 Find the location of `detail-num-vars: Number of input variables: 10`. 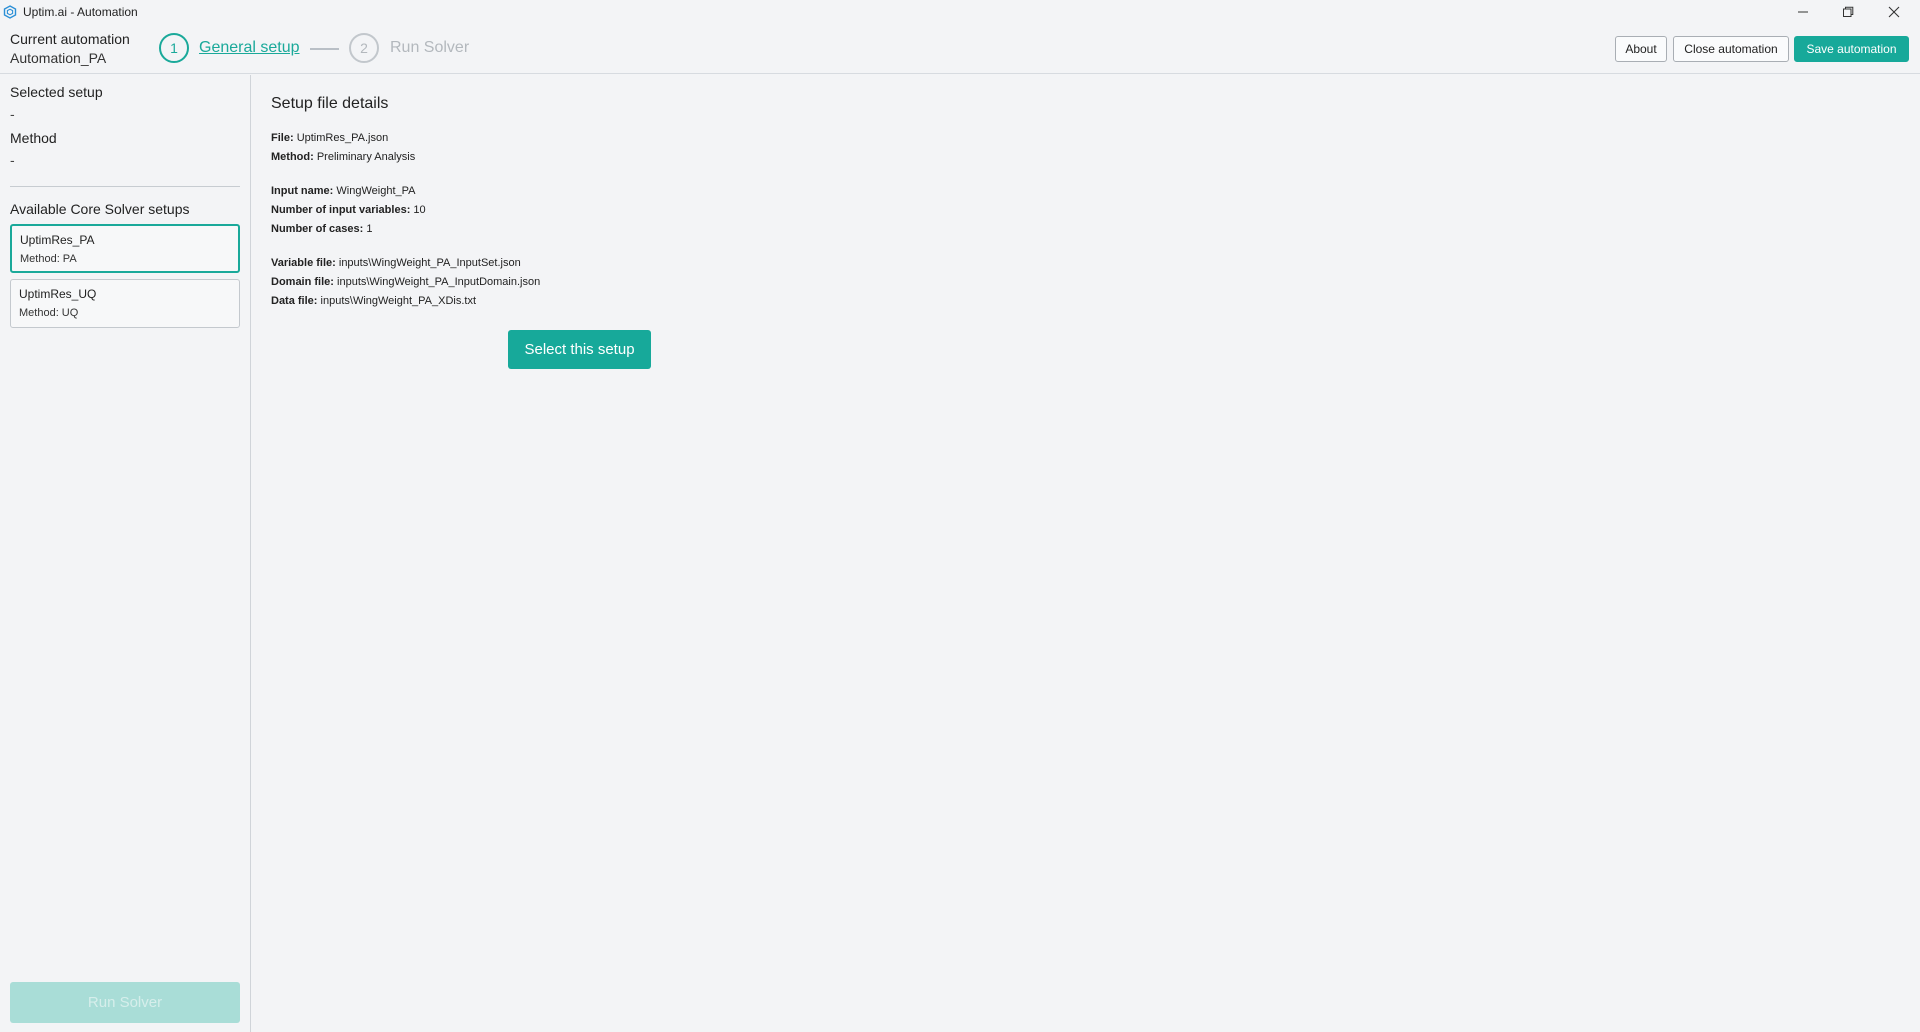

detail-num-vars: Number of input variables: 10 is located at coordinates (348, 210).